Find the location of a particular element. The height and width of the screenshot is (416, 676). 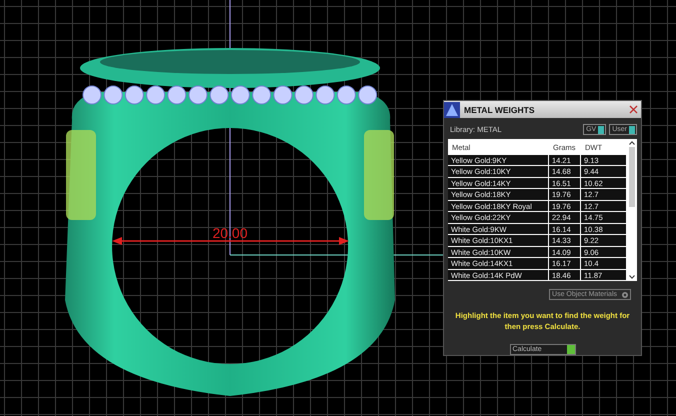

gear-icon is located at coordinates (625, 294).